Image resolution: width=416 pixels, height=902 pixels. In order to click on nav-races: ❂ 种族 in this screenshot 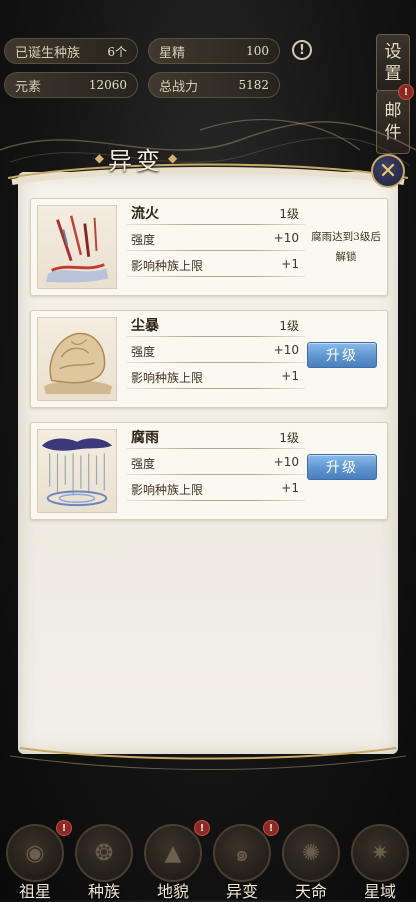, I will do `click(104, 860)`.